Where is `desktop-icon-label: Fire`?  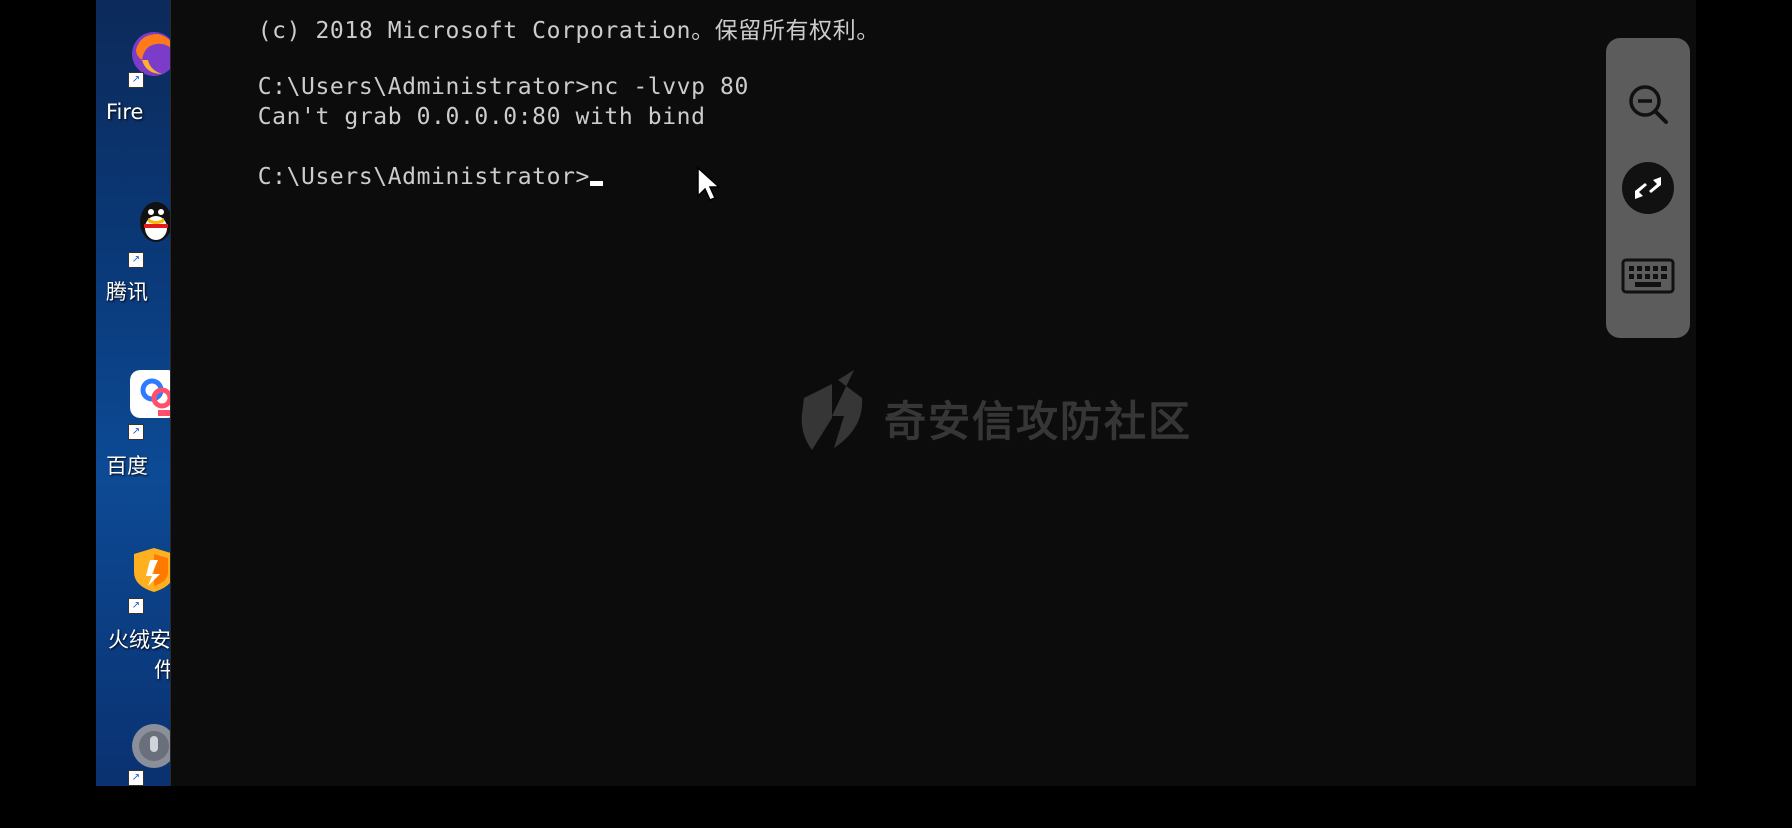
desktop-icon-label: Fire is located at coordinates (125, 112).